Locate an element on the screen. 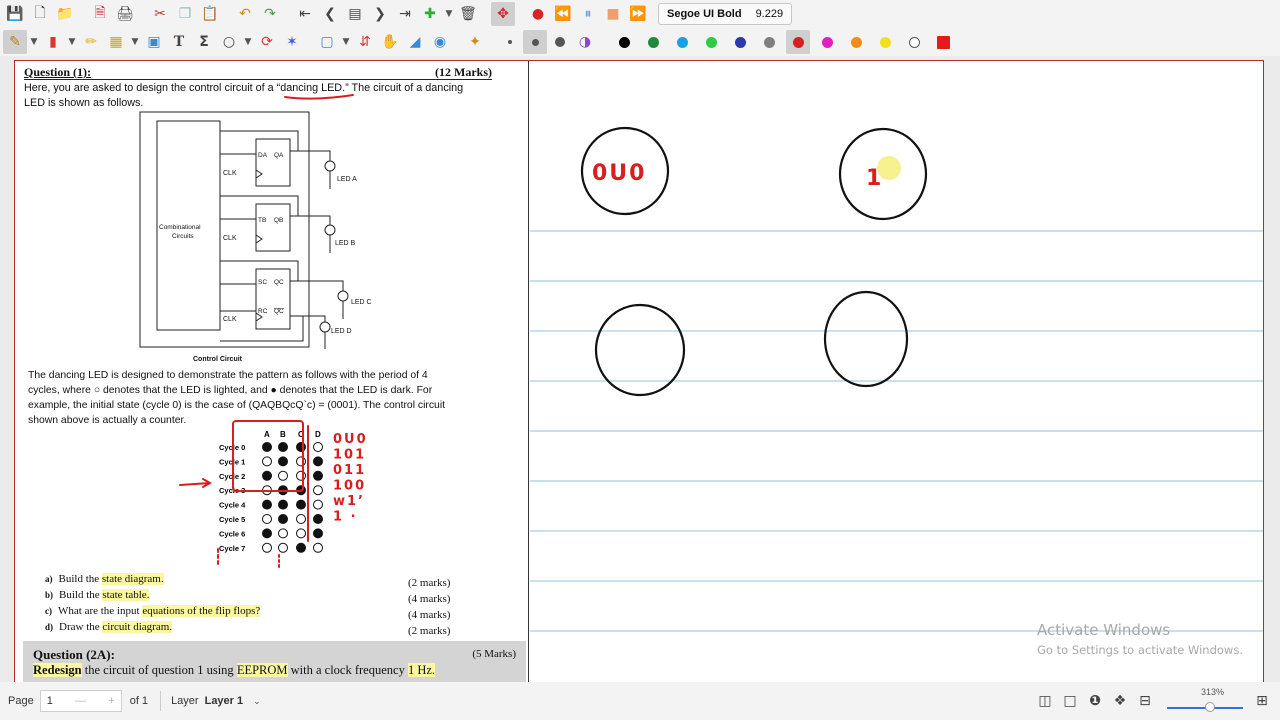 Image resolution: width=1280 pixels, height=720 pixels. insert-box-icon: ▢ is located at coordinates (327, 42).